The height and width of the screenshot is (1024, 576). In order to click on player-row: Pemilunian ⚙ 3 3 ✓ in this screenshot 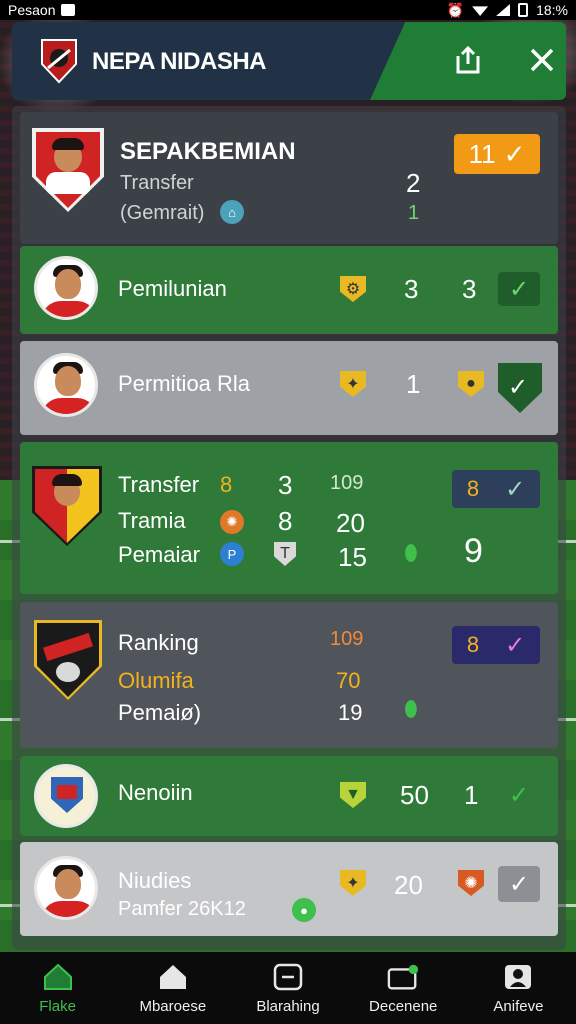, I will do `click(289, 290)`.